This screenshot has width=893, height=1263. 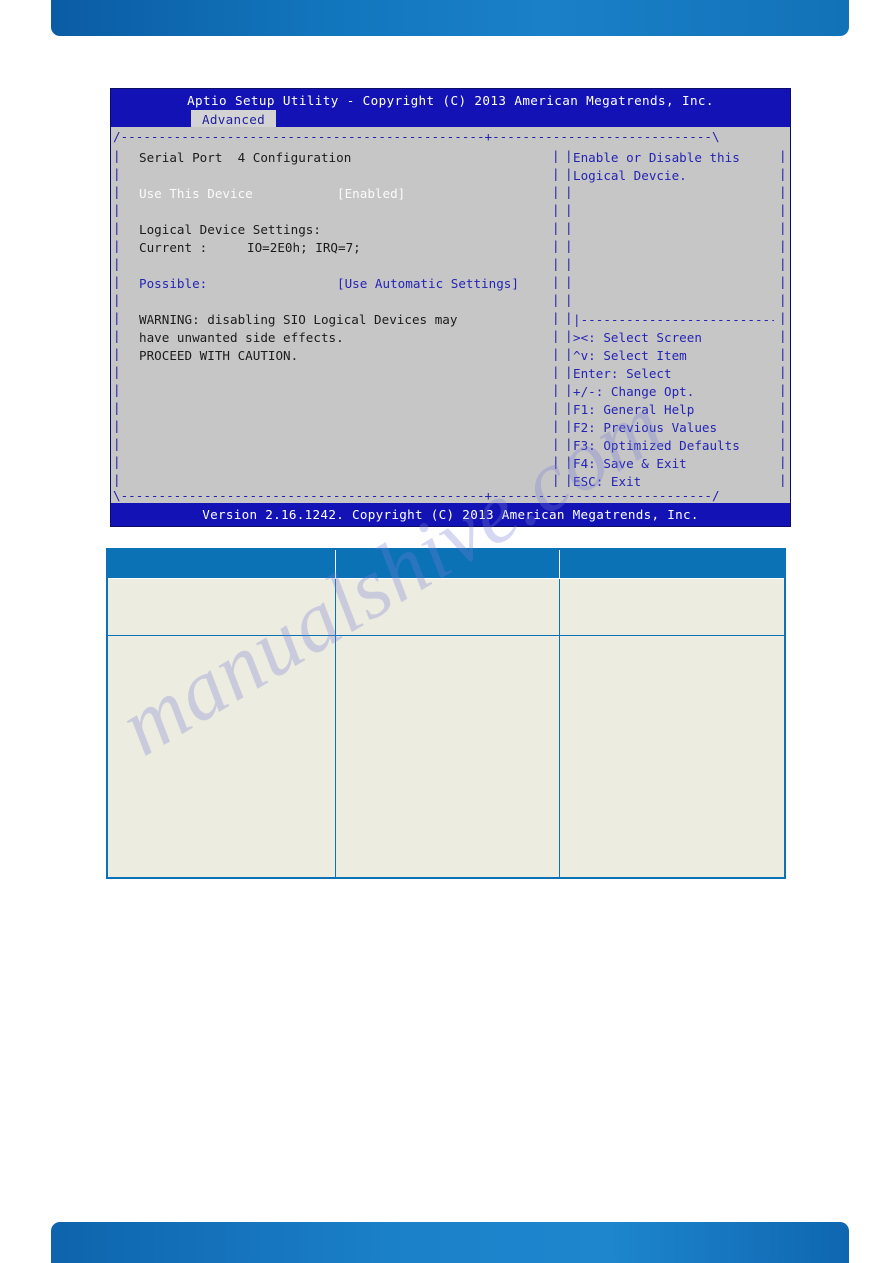 I want to click on possible-value: [Use Automatic Settings], so click(x=428, y=283).